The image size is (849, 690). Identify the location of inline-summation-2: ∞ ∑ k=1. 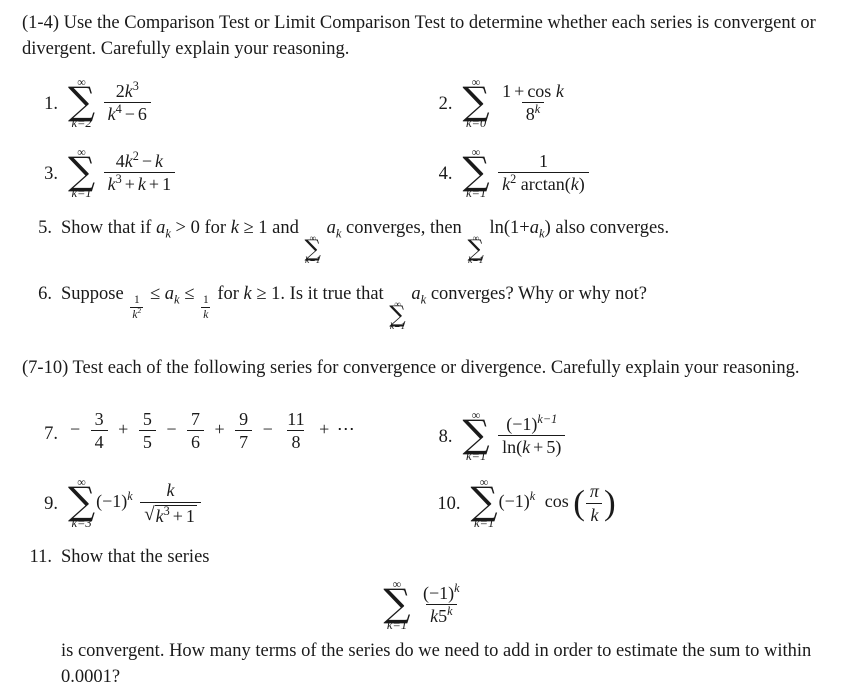
(475, 250).